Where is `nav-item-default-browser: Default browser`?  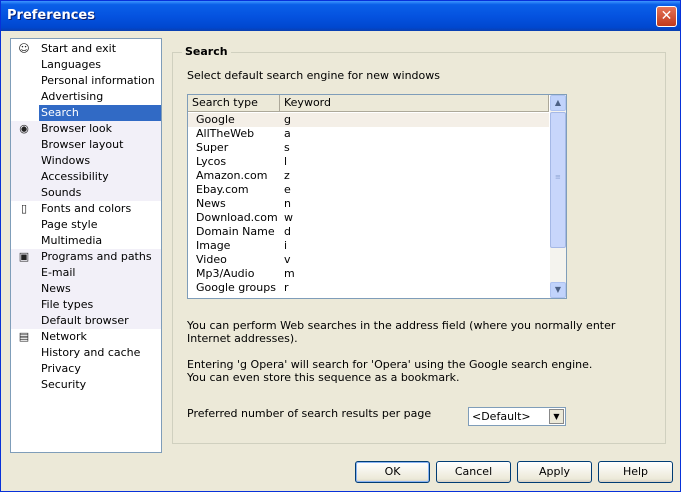 nav-item-default-browser: Default browser is located at coordinates (86, 321).